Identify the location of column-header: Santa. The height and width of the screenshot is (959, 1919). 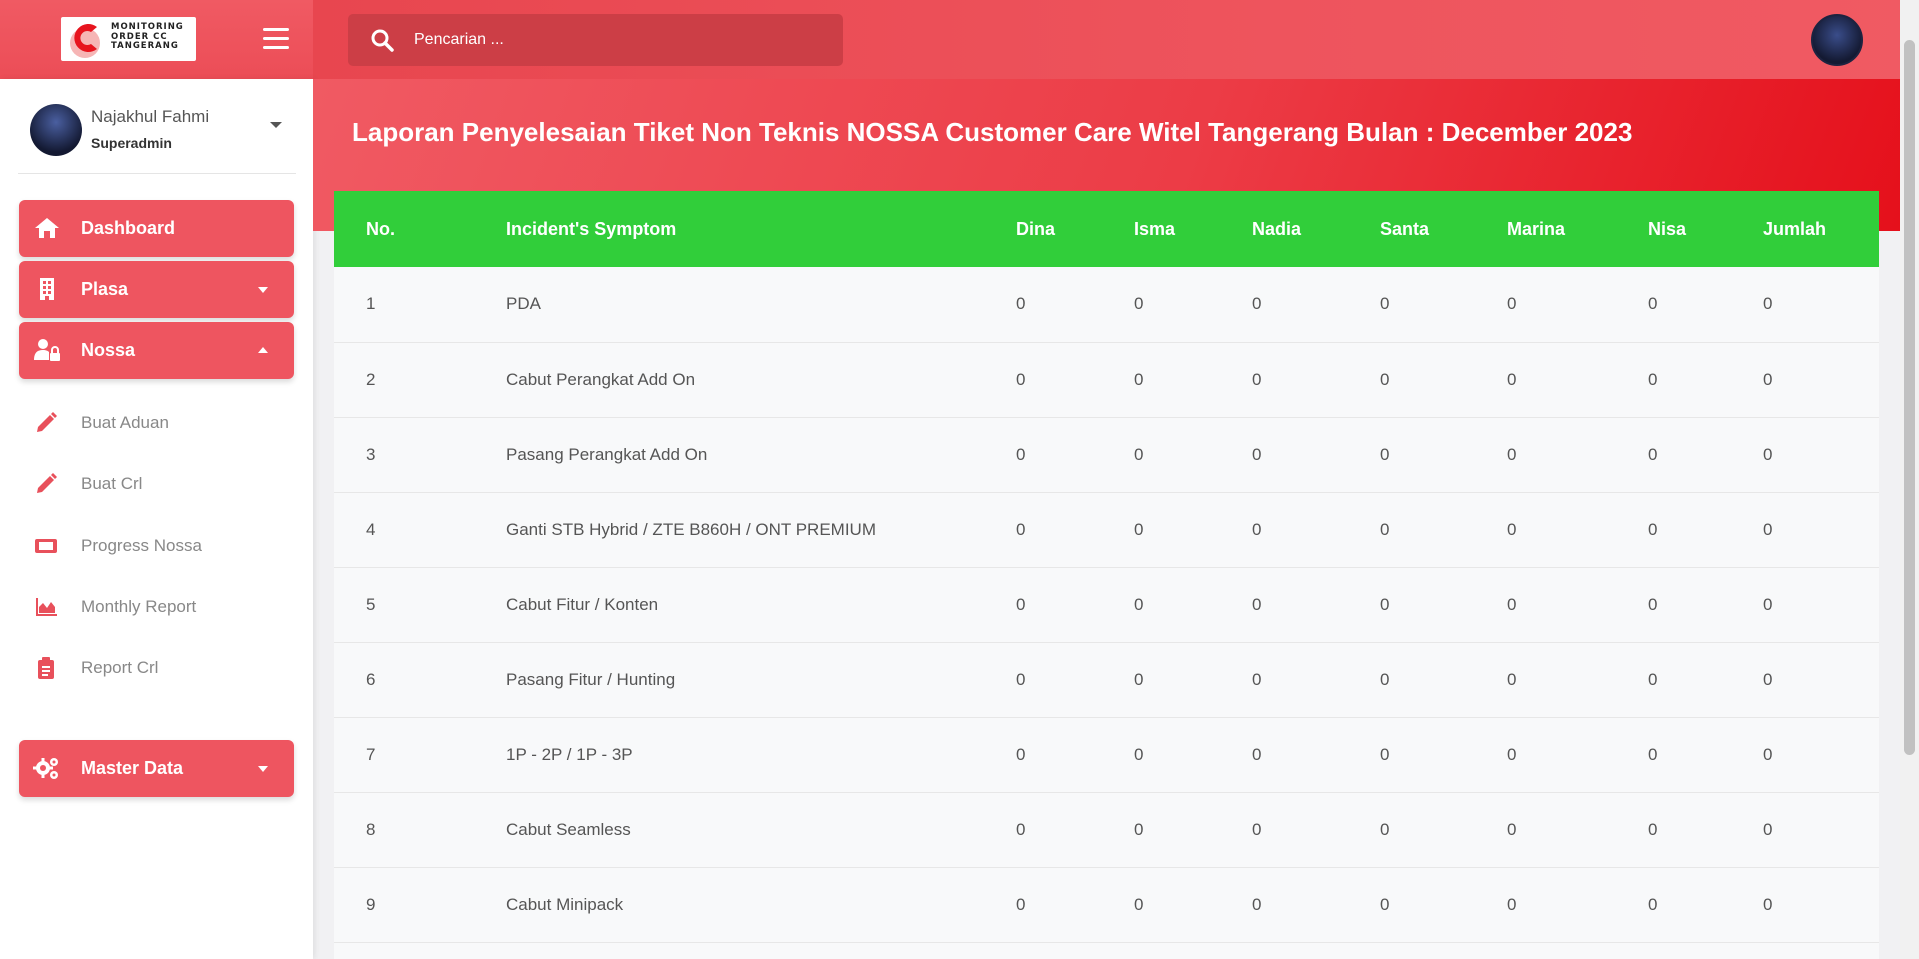
(1411, 229).